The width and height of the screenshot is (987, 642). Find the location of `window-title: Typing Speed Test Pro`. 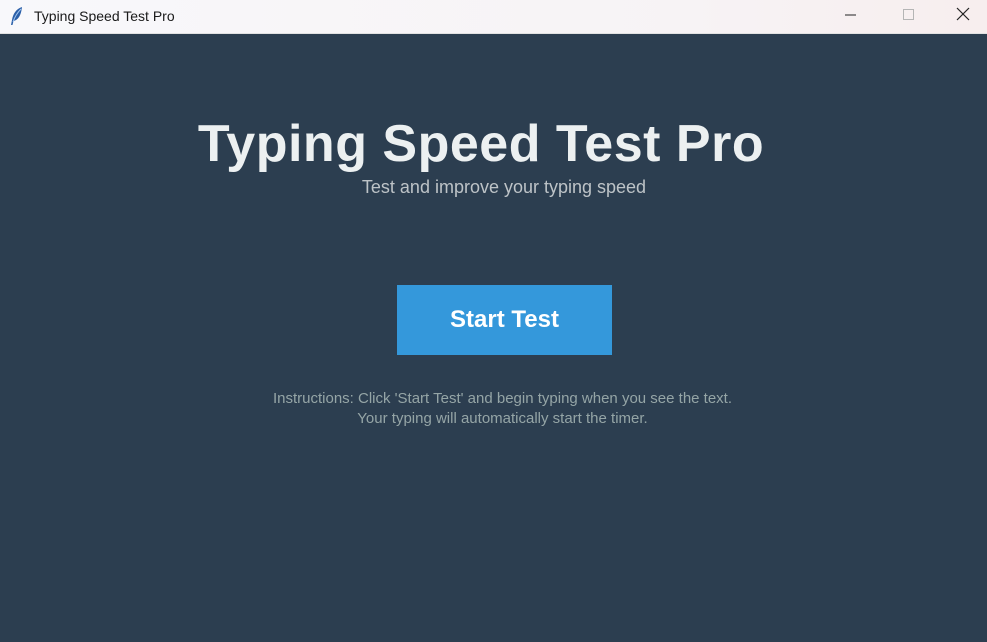

window-title: Typing Speed Test Pro is located at coordinates (104, 16).